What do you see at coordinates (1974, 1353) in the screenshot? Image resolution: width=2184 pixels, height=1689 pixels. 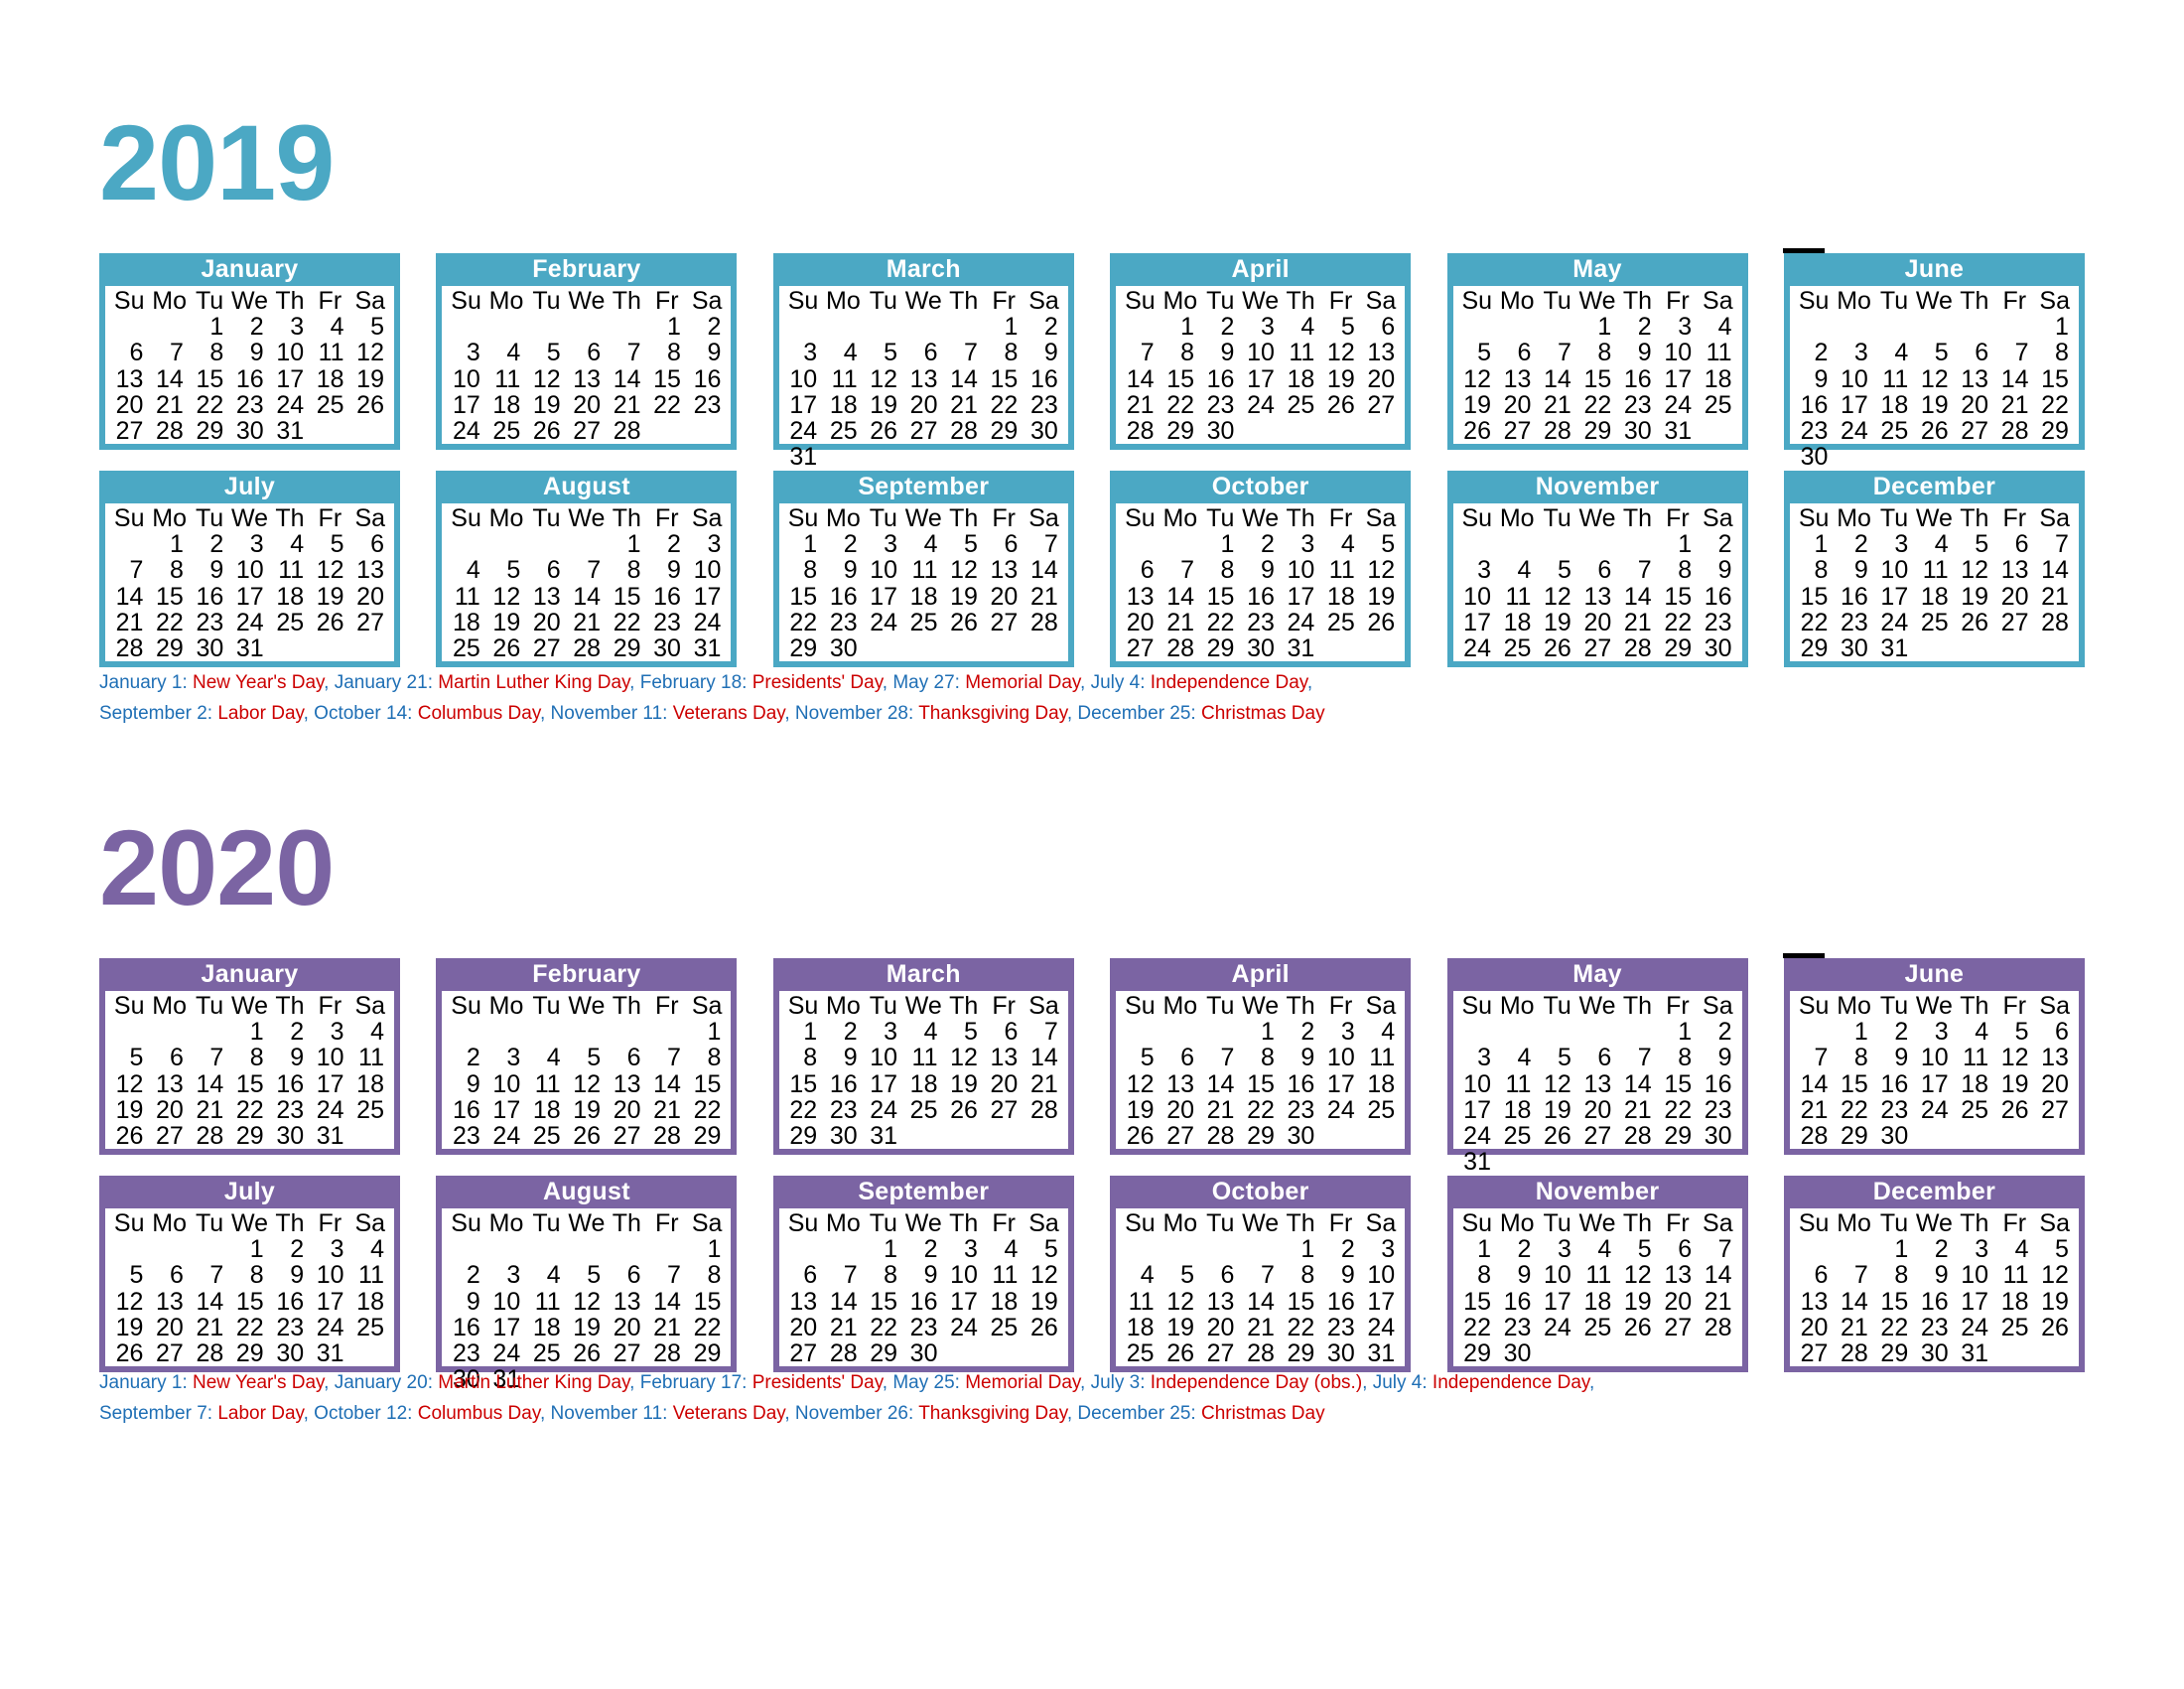 I see `day-cell: 31` at bounding box center [1974, 1353].